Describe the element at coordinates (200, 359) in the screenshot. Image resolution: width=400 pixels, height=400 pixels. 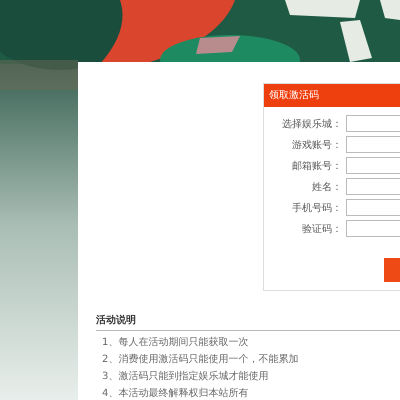
I see `rule-text: 2、消费使用激活码只能使用一个，不能累加` at that location.